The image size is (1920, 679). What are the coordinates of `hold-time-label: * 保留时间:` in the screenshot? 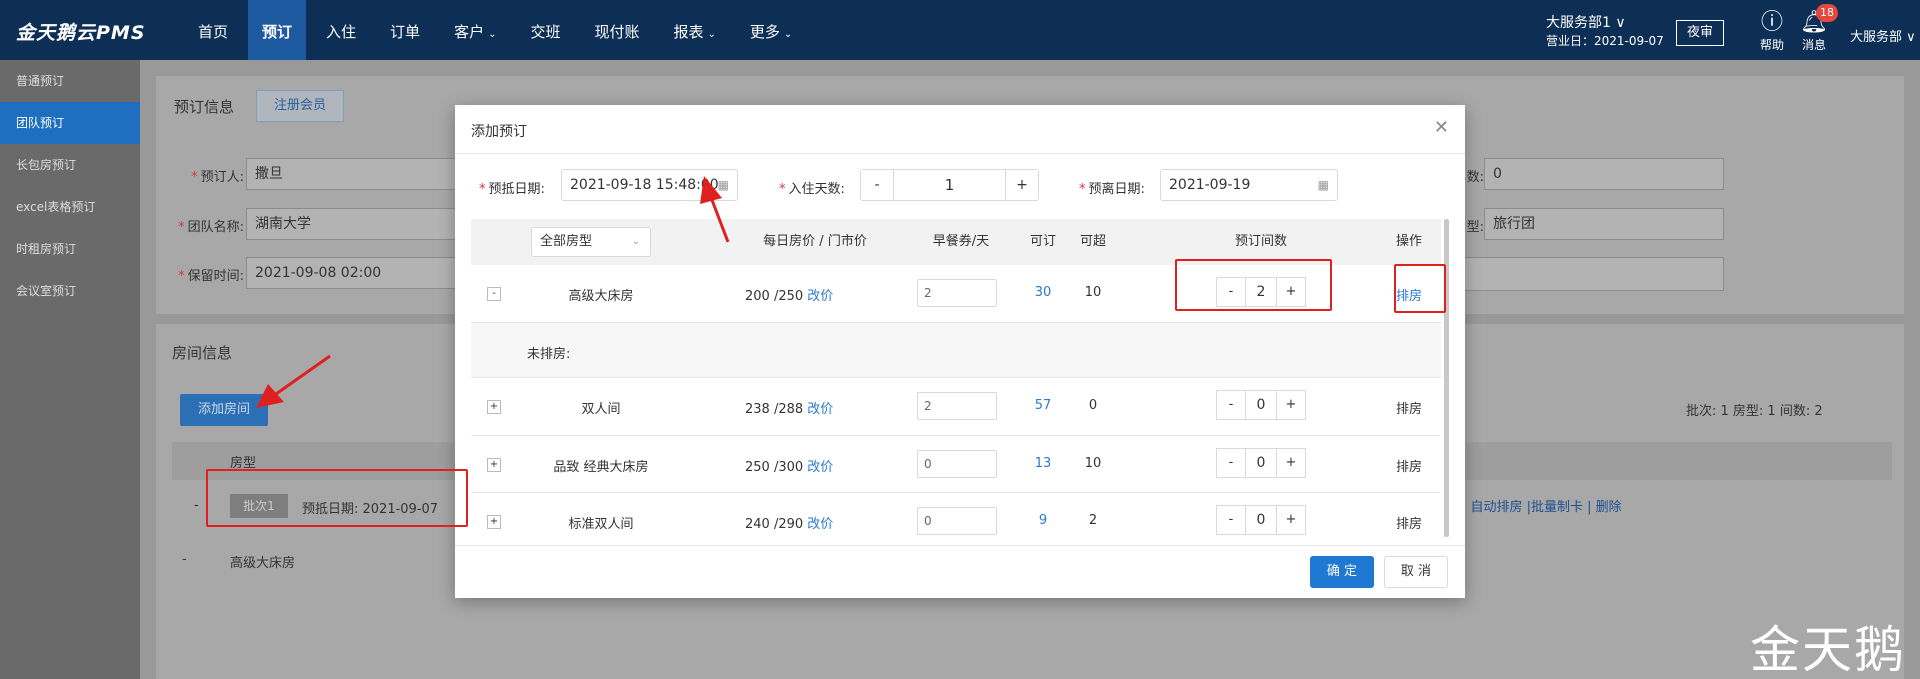 It's located at (211, 276).